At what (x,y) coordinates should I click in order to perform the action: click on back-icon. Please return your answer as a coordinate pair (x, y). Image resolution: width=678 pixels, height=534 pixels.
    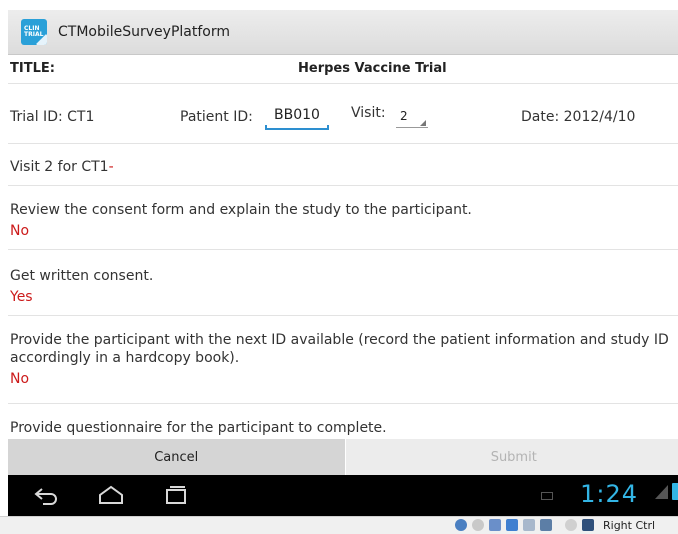
    Looking at the image, I should click on (46, 495).